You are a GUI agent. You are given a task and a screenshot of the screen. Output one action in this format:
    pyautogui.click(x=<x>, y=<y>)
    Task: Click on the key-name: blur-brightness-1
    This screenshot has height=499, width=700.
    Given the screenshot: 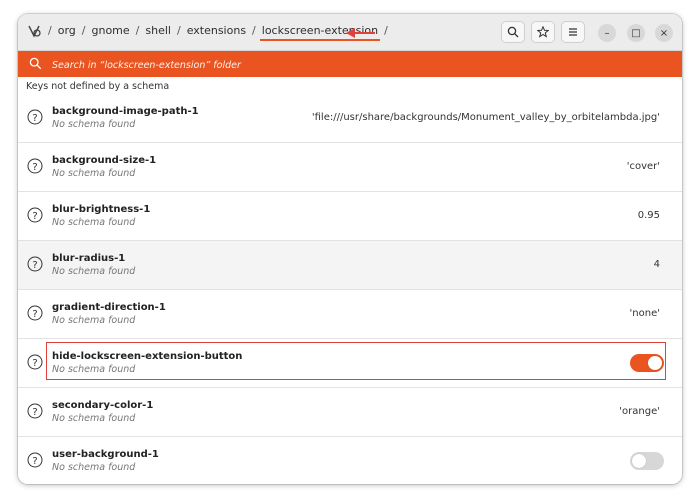 What is the action you would take?
    pyautogui.click(x=101, y=209)
    